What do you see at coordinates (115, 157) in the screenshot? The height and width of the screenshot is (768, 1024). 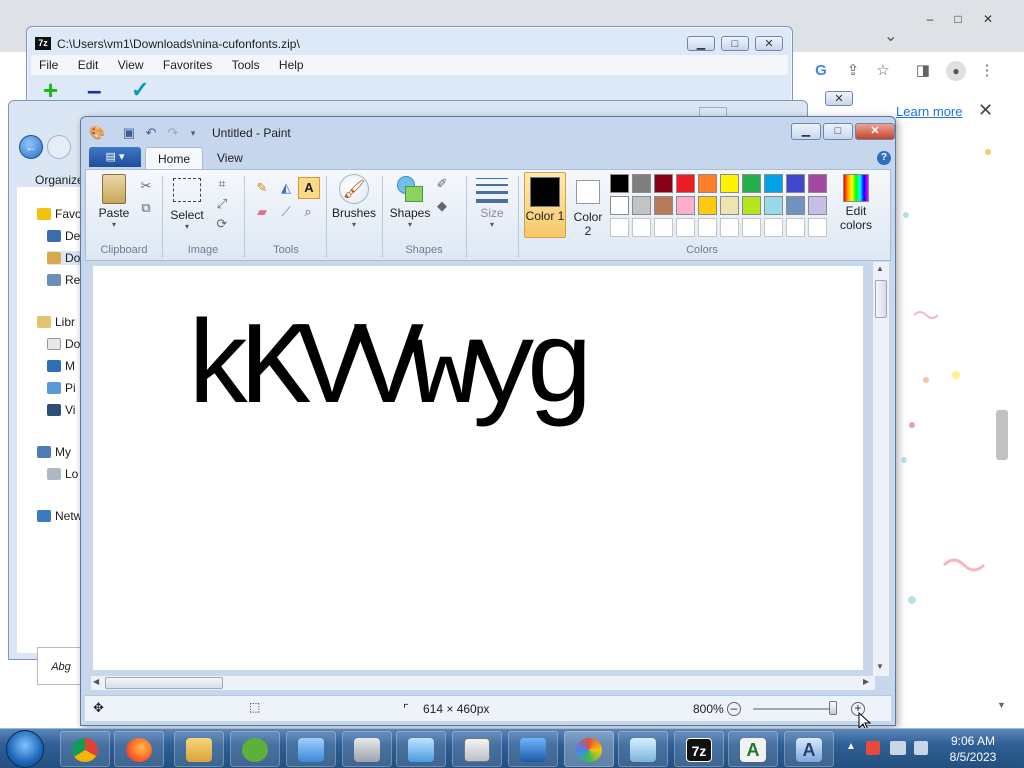 I see `file-menu-button: ▤ ▾` at bounding box center [115, 157].